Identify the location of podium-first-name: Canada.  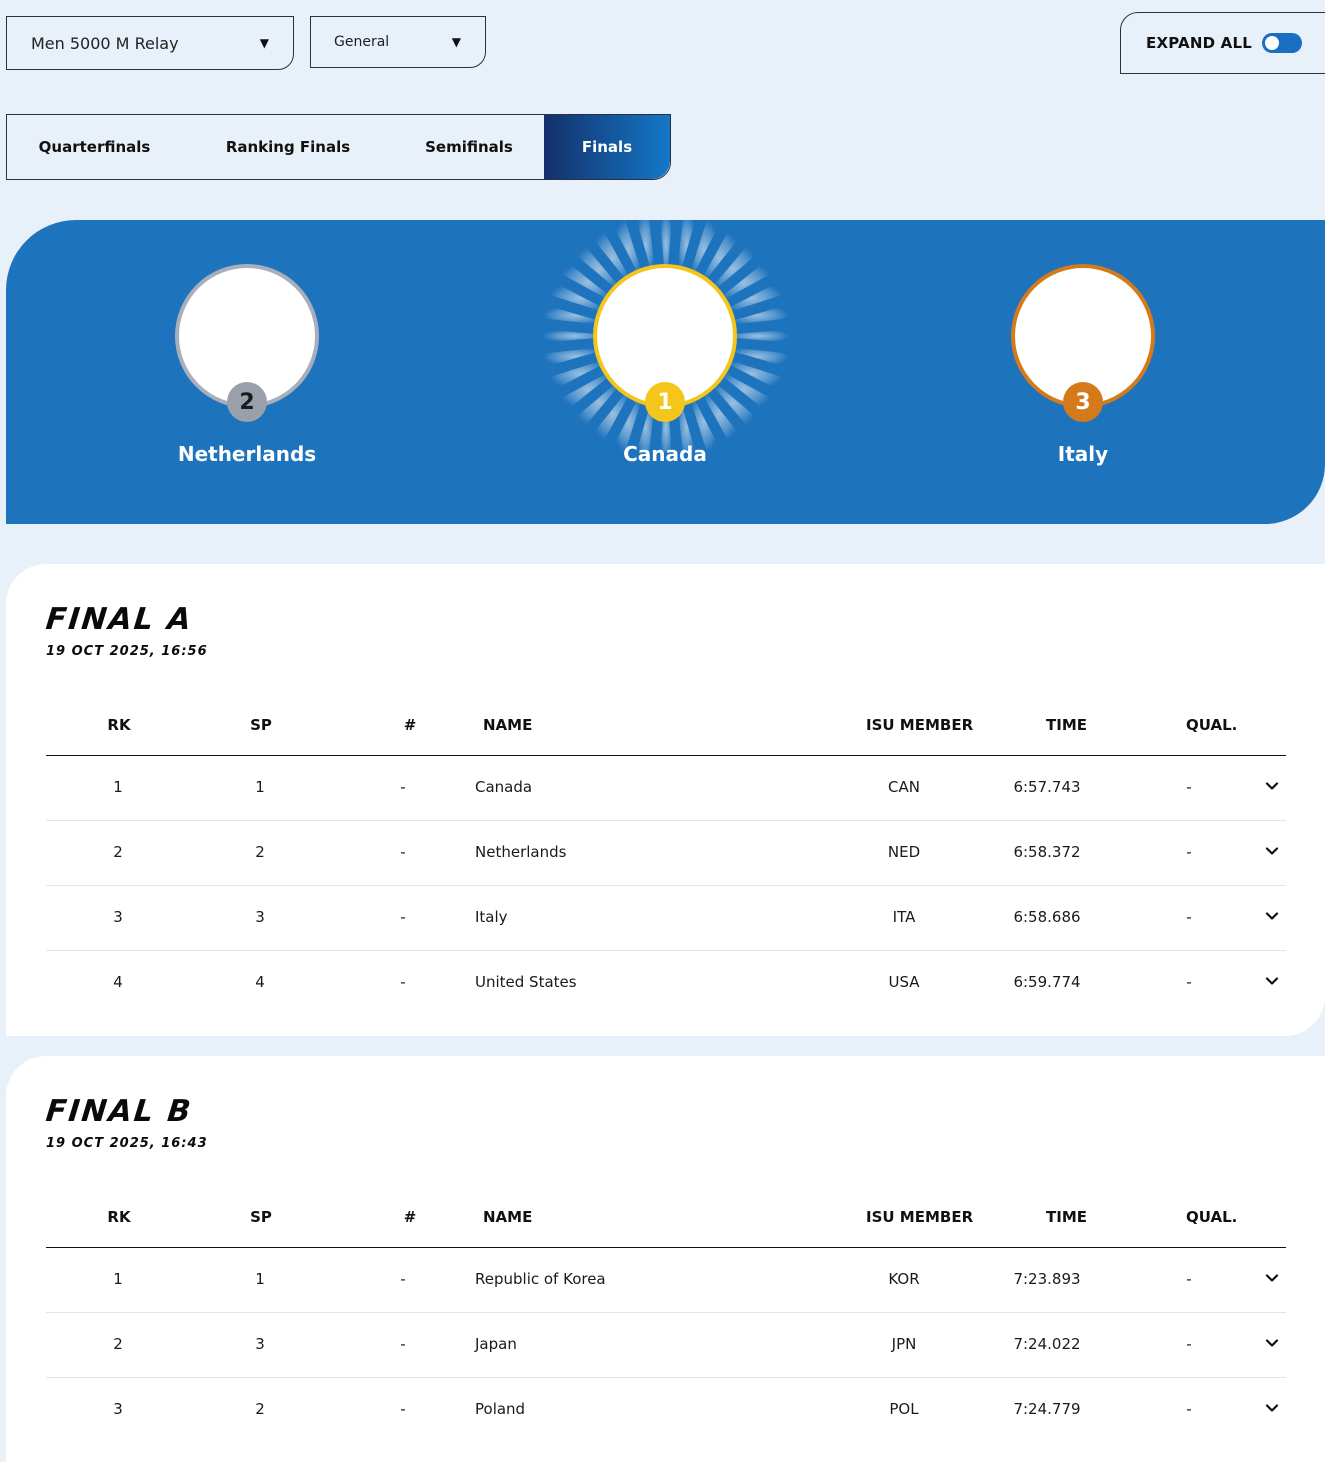
(665, 454).